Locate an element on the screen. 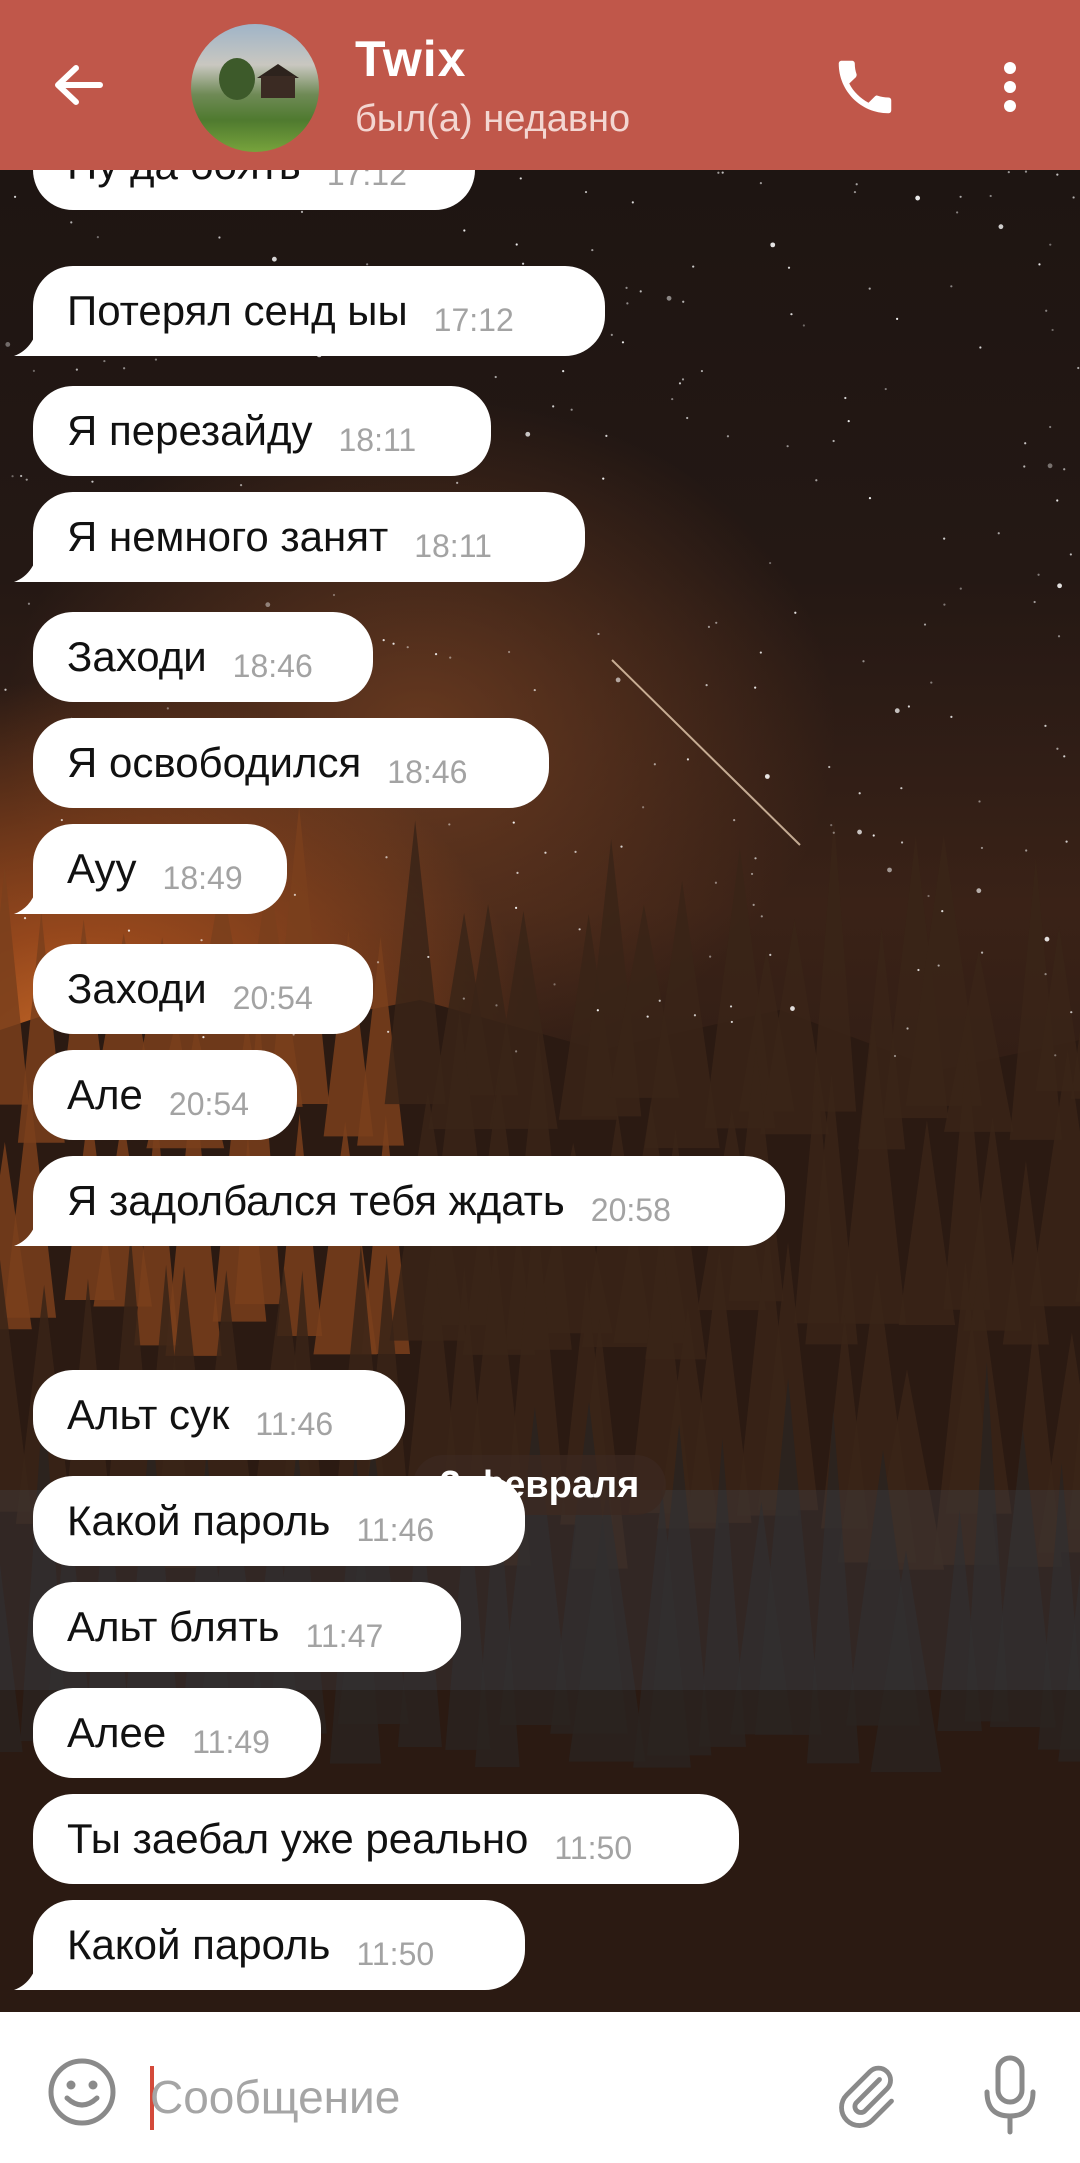 The width and height of the screenshot is (1080, 2163). message-bubble: Альт блять 11:47 is located at coordinates (247, 1627).